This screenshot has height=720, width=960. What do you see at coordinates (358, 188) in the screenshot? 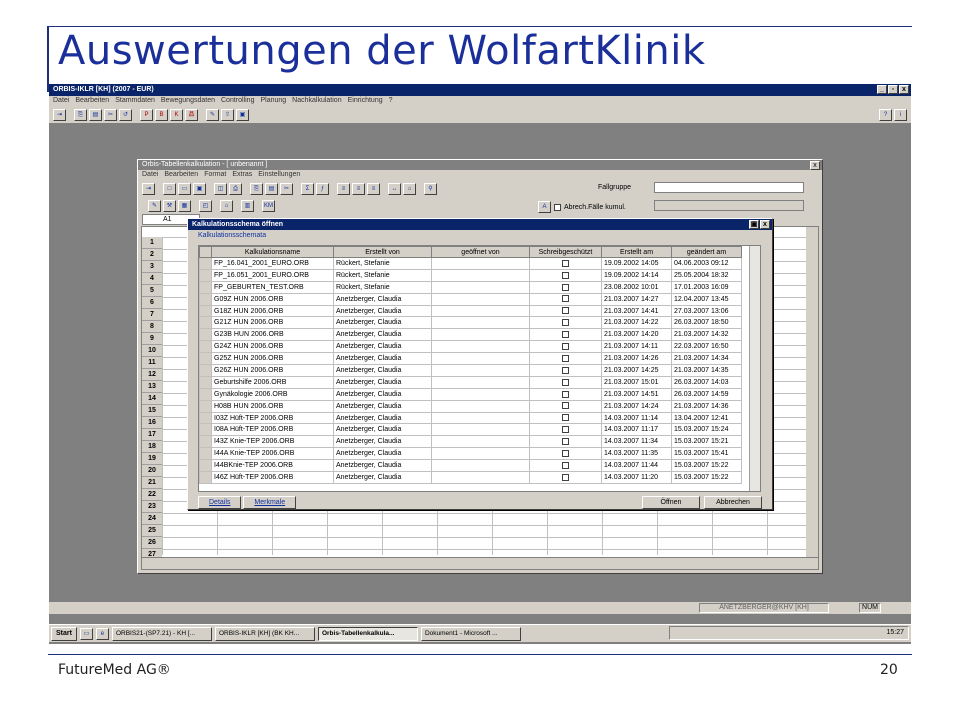
I see `align-center-icon: ≡` at bounding box center [358, 188].